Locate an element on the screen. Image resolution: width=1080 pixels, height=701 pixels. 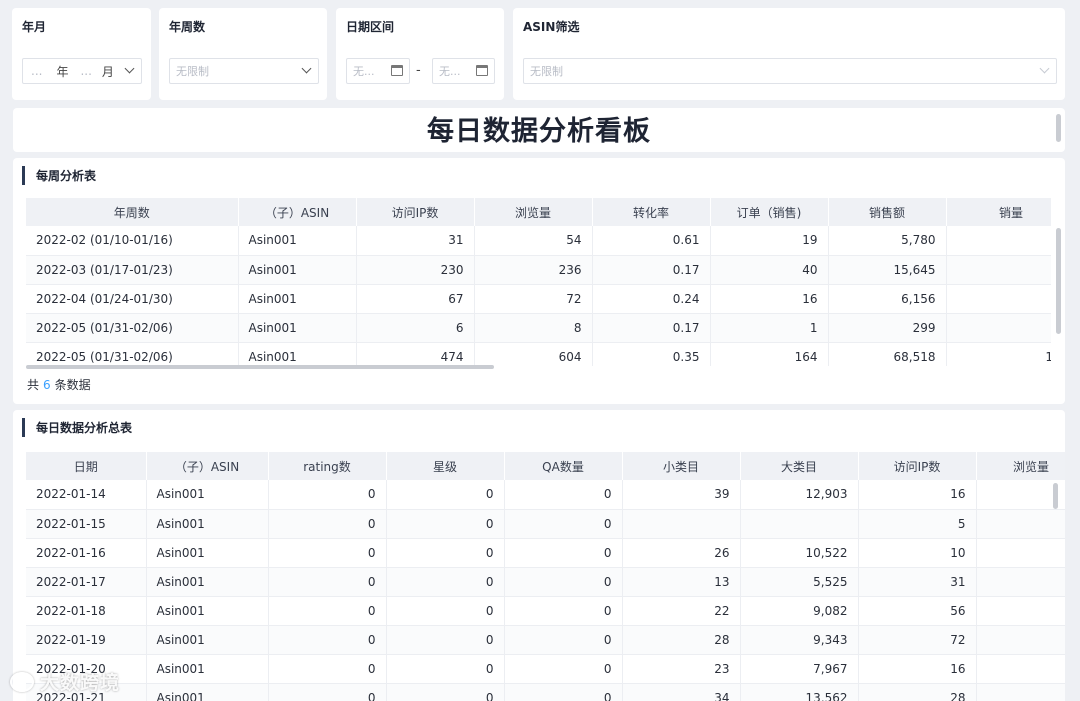
table-cell: 5 is located at coordinates (917, 524).